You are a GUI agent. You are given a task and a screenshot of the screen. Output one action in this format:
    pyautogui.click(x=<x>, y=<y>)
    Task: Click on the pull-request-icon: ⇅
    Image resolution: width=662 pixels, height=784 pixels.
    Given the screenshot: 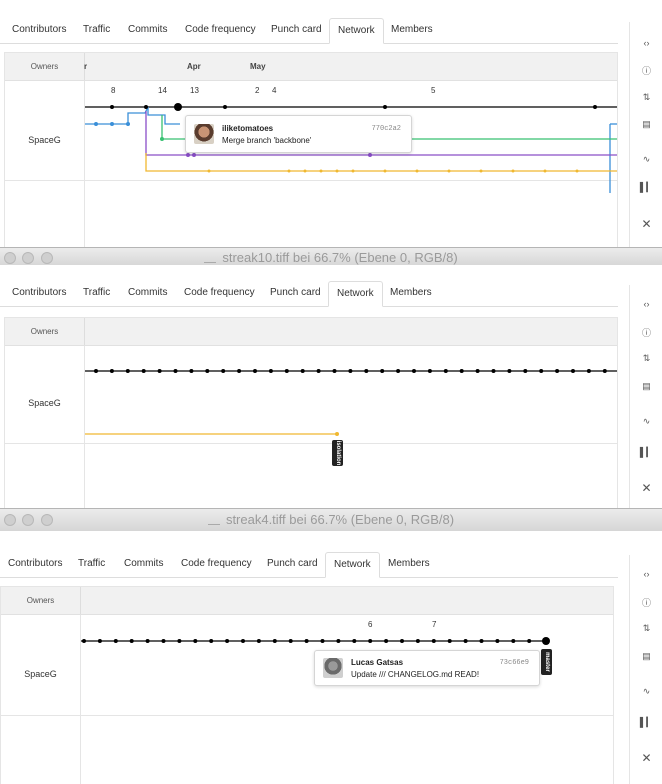 What is the action you would take?
    pyautogui.click(x=646, y=97)
    